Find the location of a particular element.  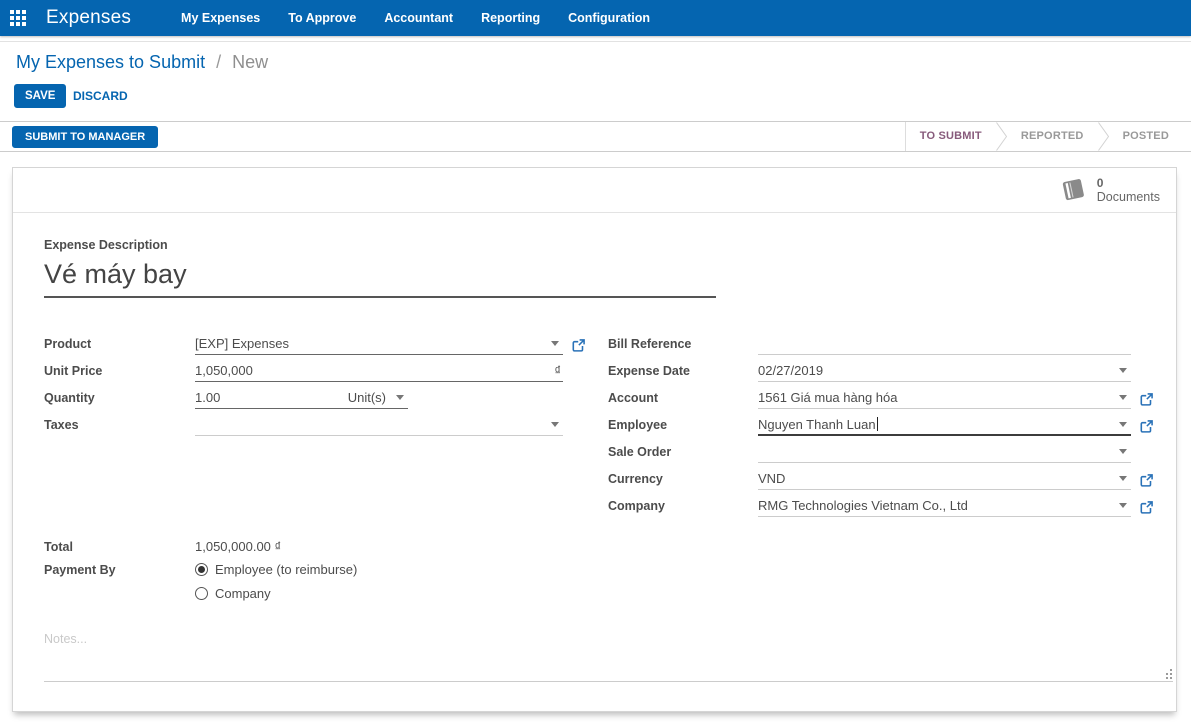

quantity-field: 1.00 Unit(s) is located at coordinates (301, 398).